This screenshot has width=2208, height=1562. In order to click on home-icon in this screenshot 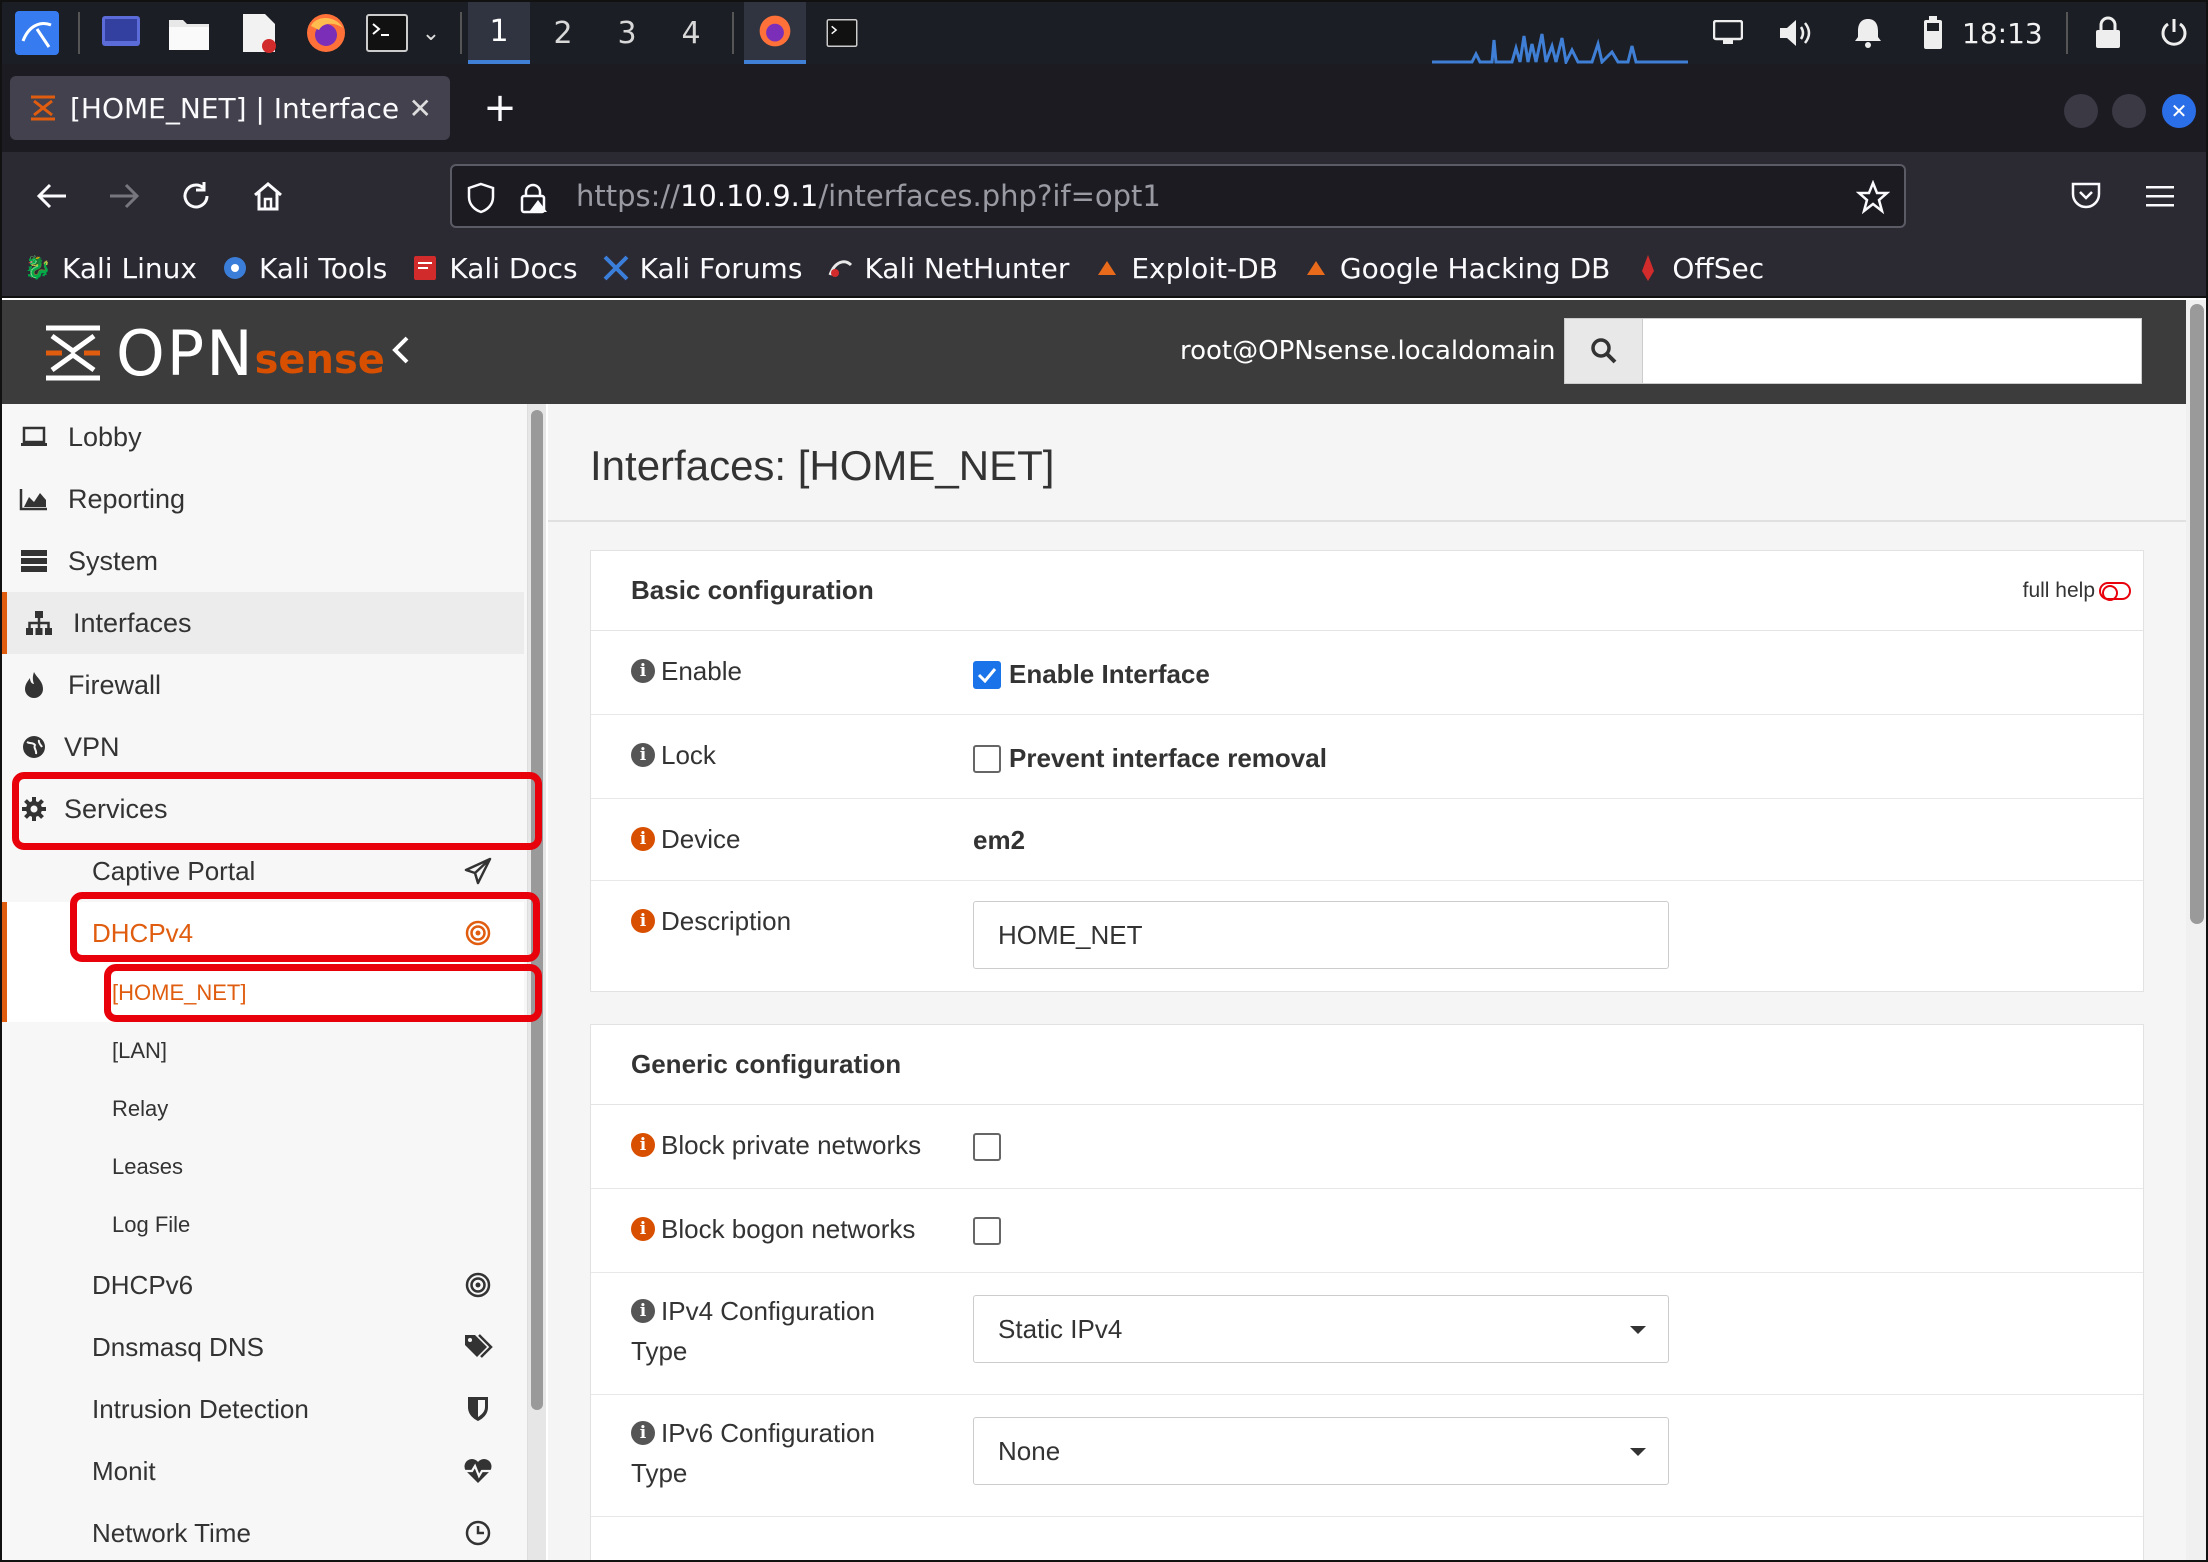, I will do `click(268, 196)`.